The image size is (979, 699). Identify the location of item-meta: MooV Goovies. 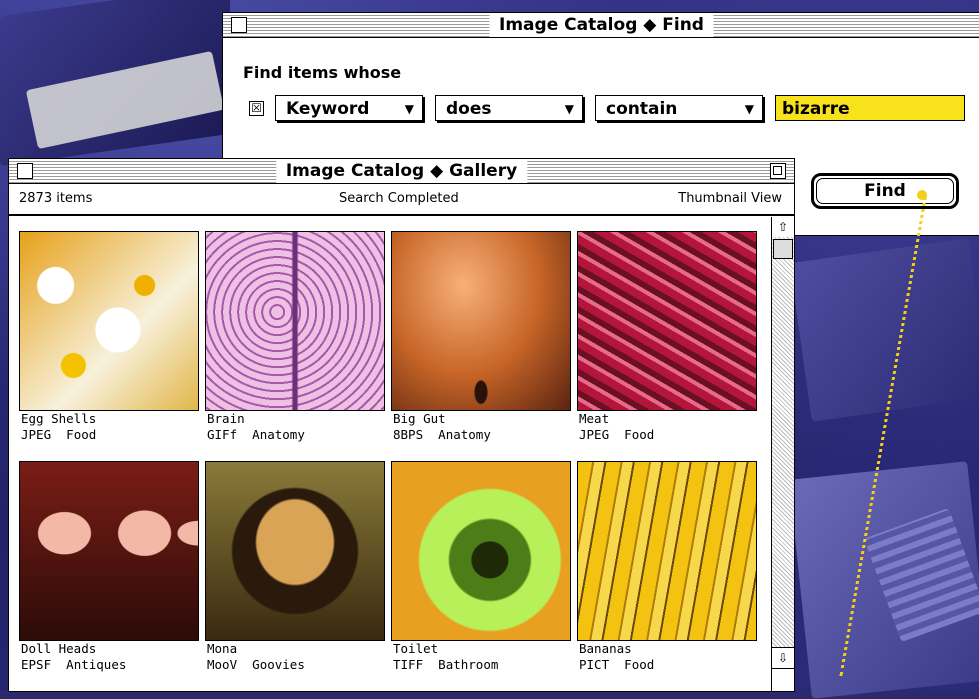
(296, 665).